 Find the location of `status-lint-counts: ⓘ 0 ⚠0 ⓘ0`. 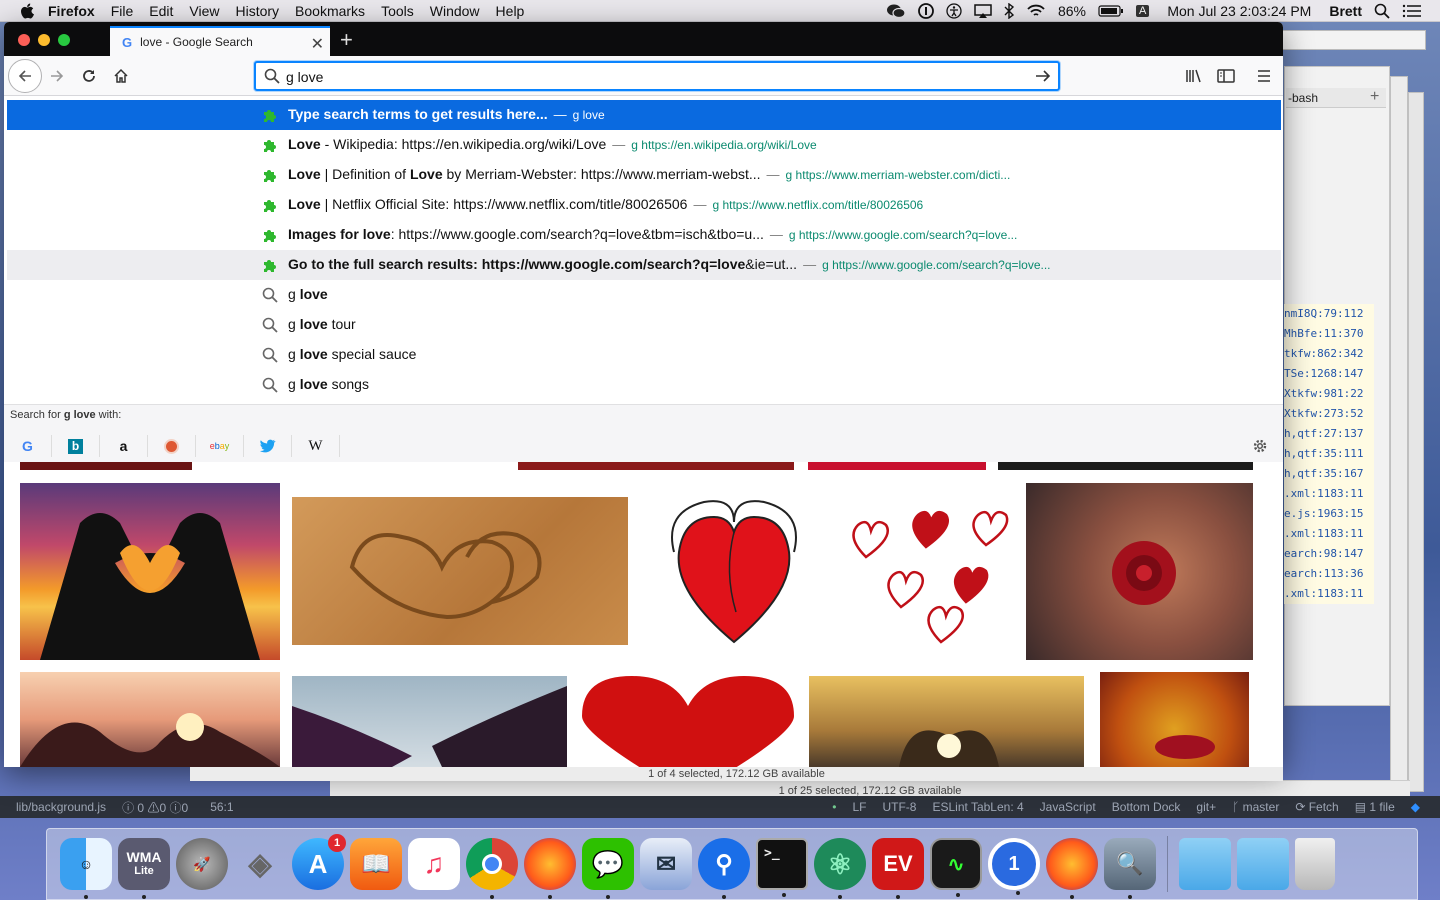

status-lint-counts: ⓘ 0 ⚠0 ⓘ0 is located at coordinates (155, 807).